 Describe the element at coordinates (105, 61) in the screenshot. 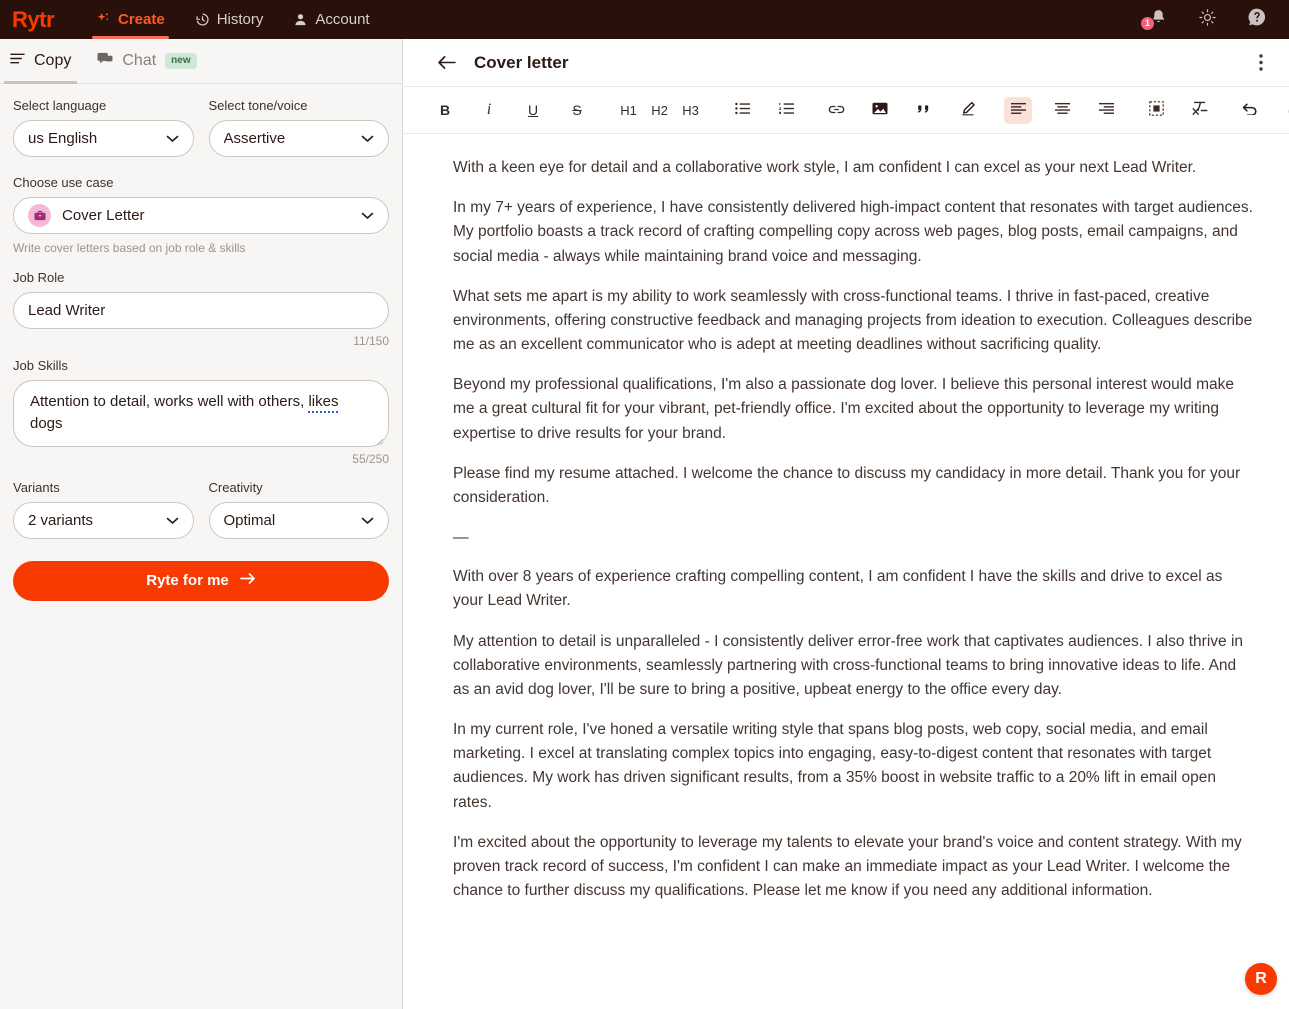

I see `chat-icon` at that location.